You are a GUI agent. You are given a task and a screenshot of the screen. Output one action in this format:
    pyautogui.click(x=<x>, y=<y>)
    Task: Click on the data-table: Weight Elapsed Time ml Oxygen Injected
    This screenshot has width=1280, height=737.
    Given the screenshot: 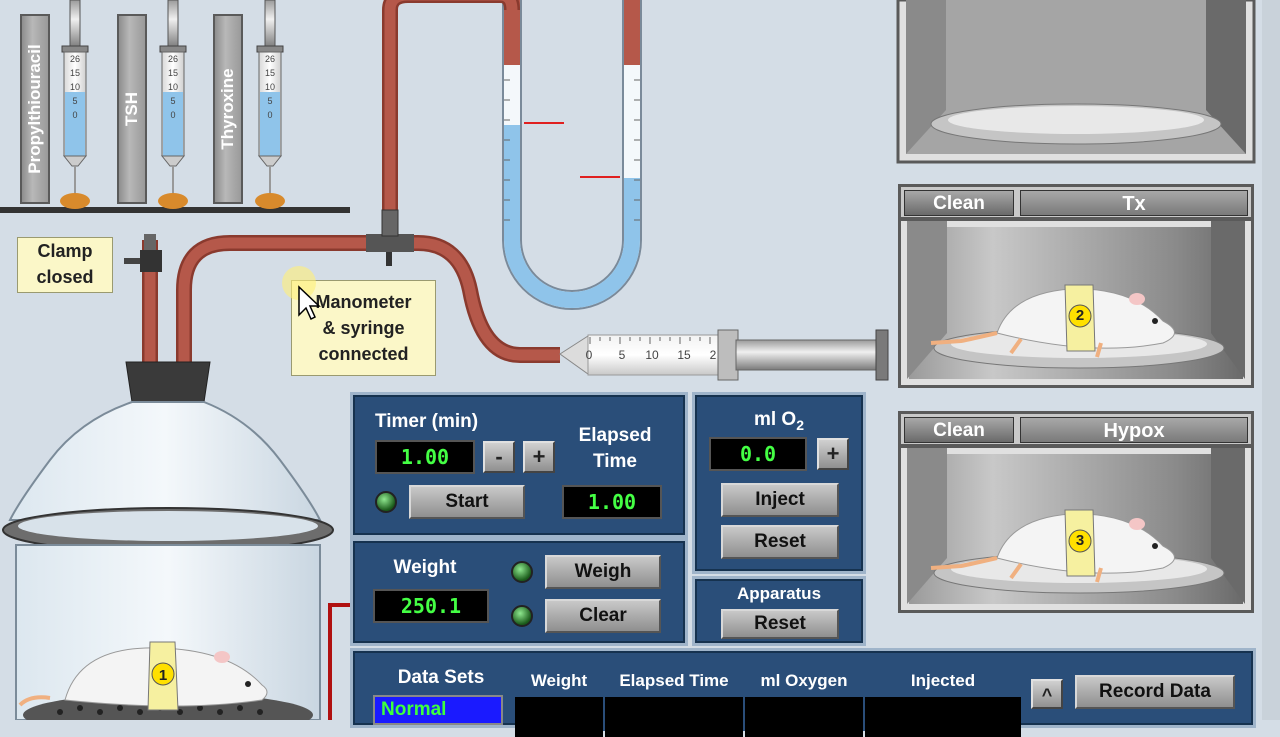 What is the action you would take?
    pyautogui.click(x=768, y=699)
    